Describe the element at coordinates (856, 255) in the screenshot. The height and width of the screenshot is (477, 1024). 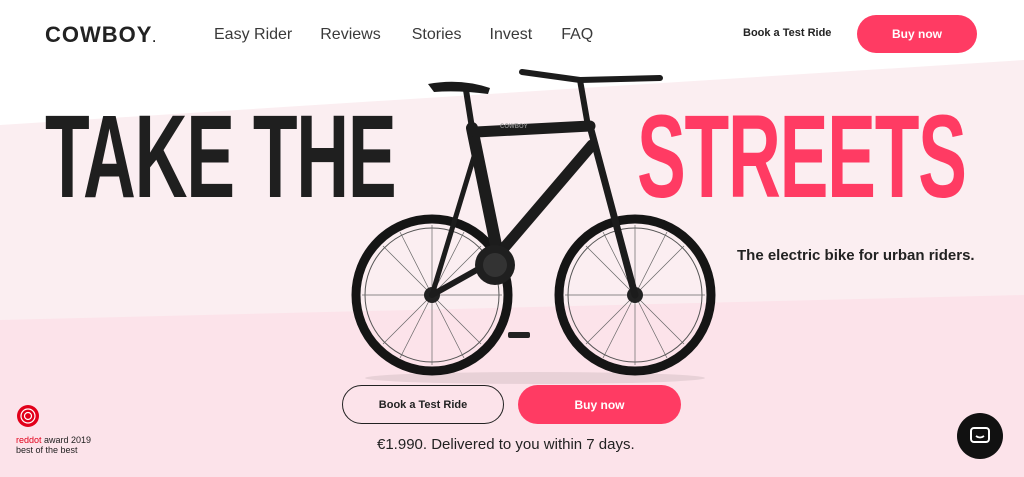
I see `hero-tagline: The electric bike for urban riders.` at that location.